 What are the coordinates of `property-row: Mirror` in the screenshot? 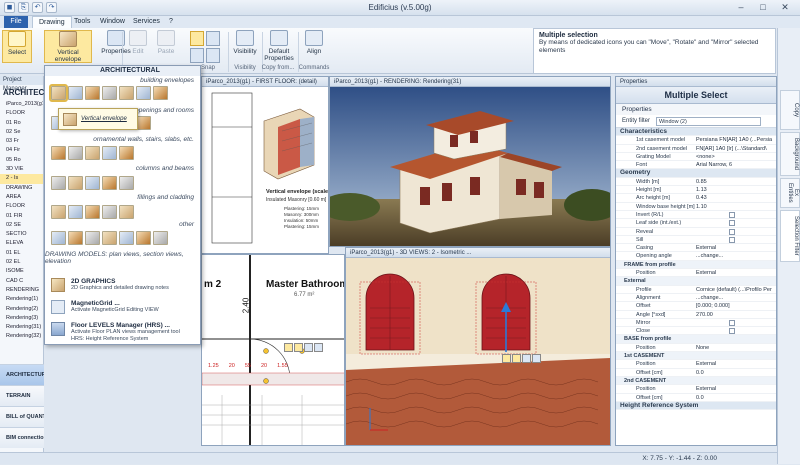 It's located at (696, 323).